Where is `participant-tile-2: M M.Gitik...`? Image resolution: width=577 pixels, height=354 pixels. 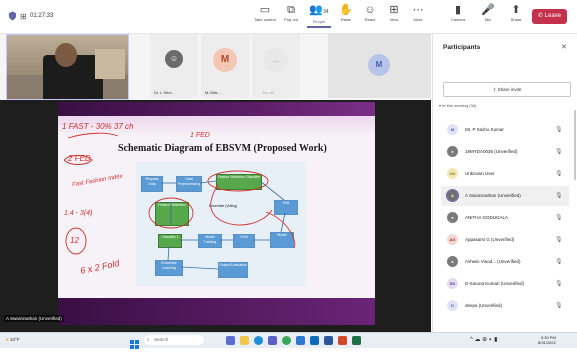
participant-tile-2: M M.Gitik... is located at coordinates (225, 66).